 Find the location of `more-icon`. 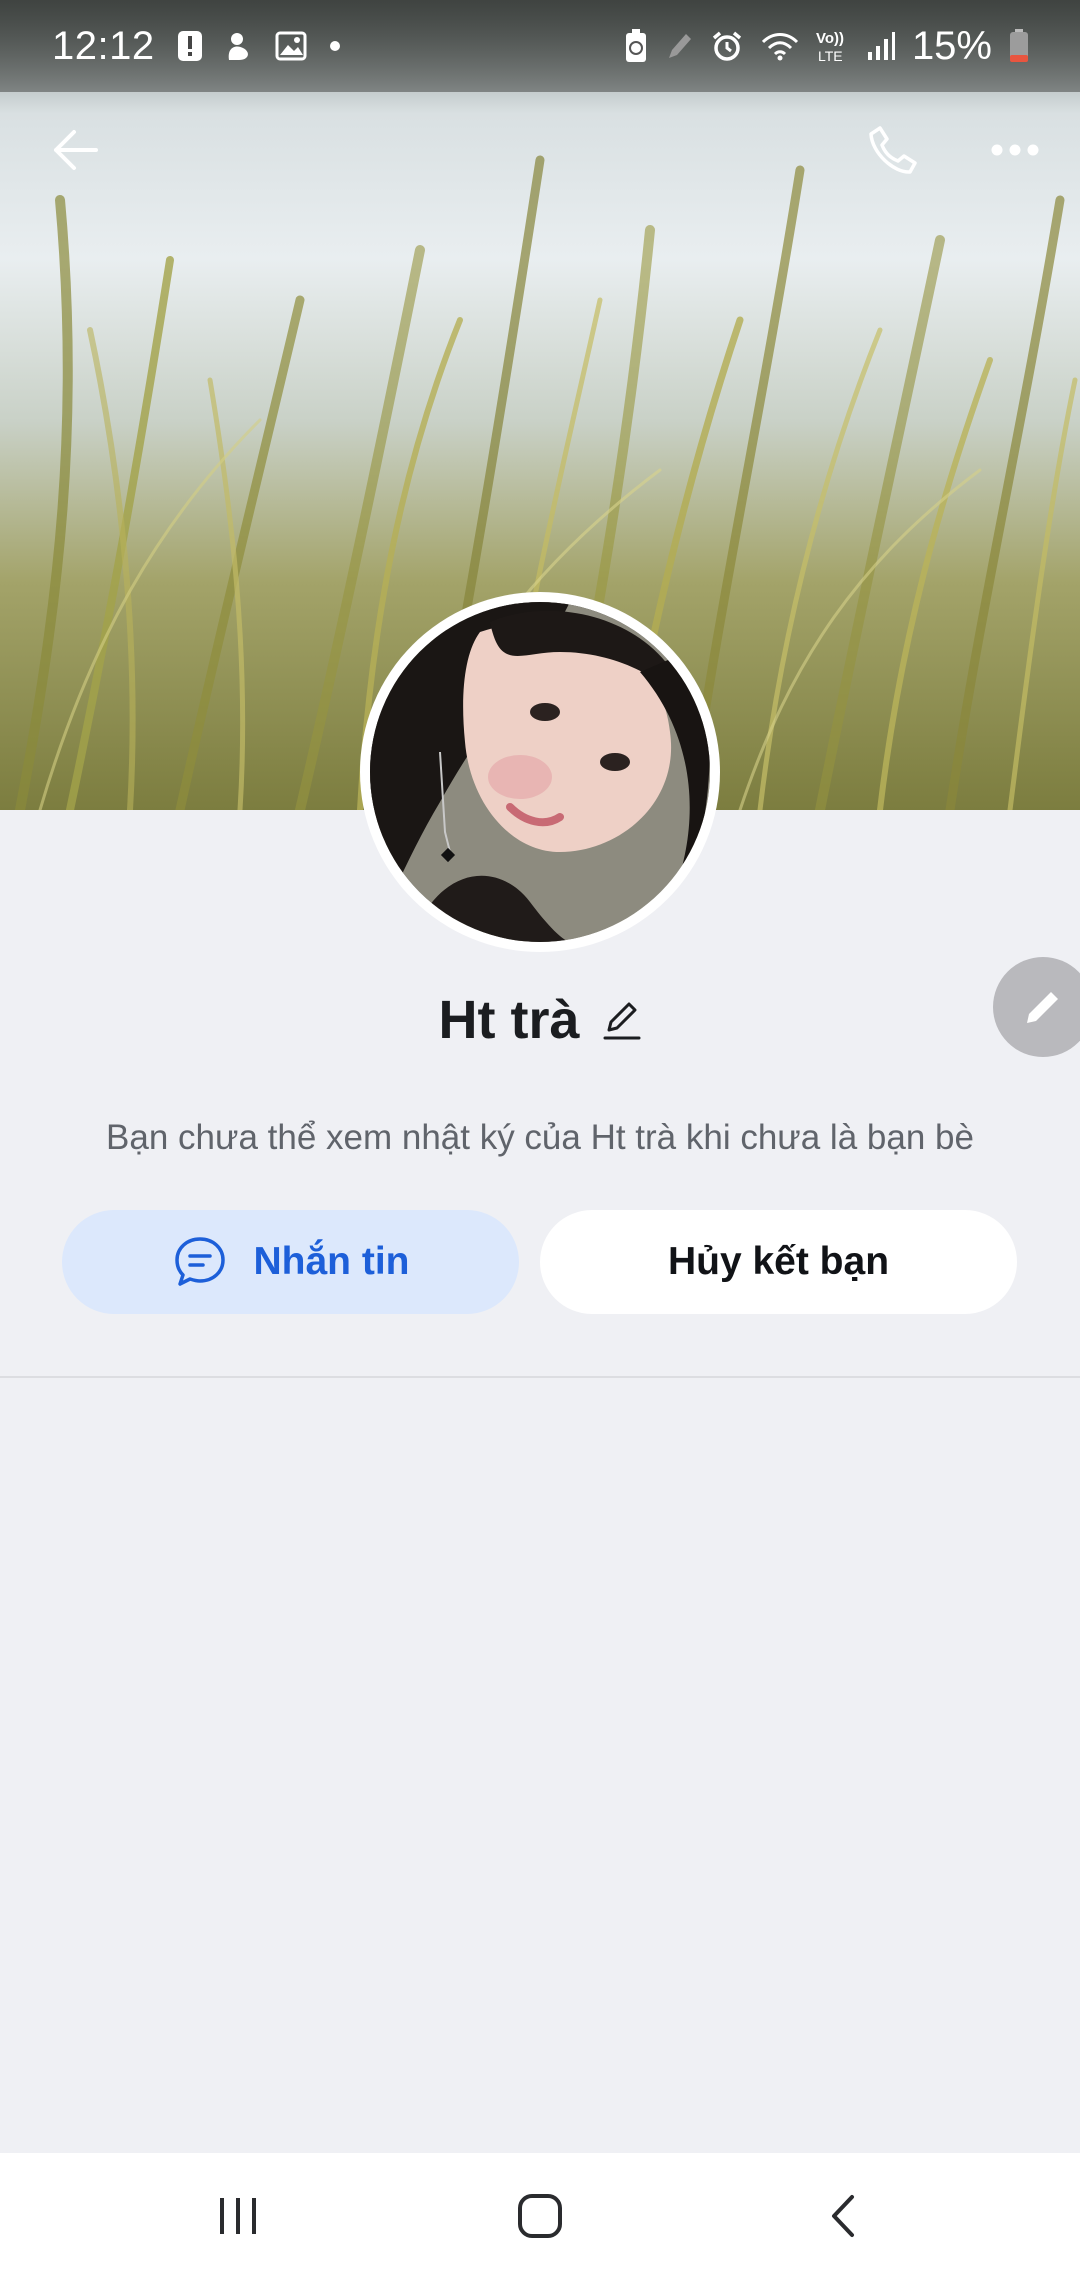

more-icon is located at coordinates (1015, 150).